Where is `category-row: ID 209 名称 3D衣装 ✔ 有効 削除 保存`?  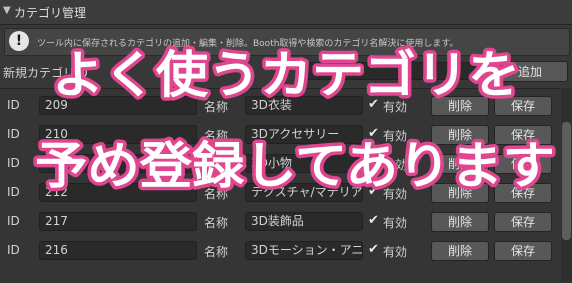
category-row: ID 209 名称 3D衣装 ✔ 有効 削除 保存 is located at coordinates (280, 106).